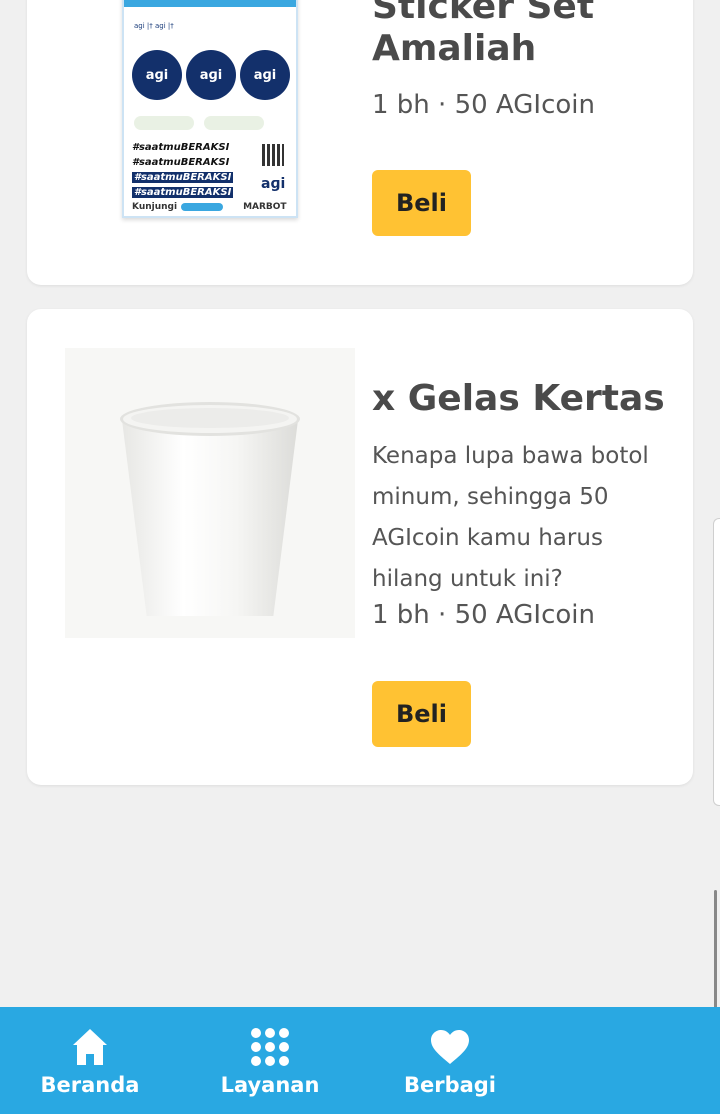 This screenshot has height=1114, width=720. Describe the element at coordinates (90, 1085) in the screenshot. I see `nav-label: Beranda` at that location.